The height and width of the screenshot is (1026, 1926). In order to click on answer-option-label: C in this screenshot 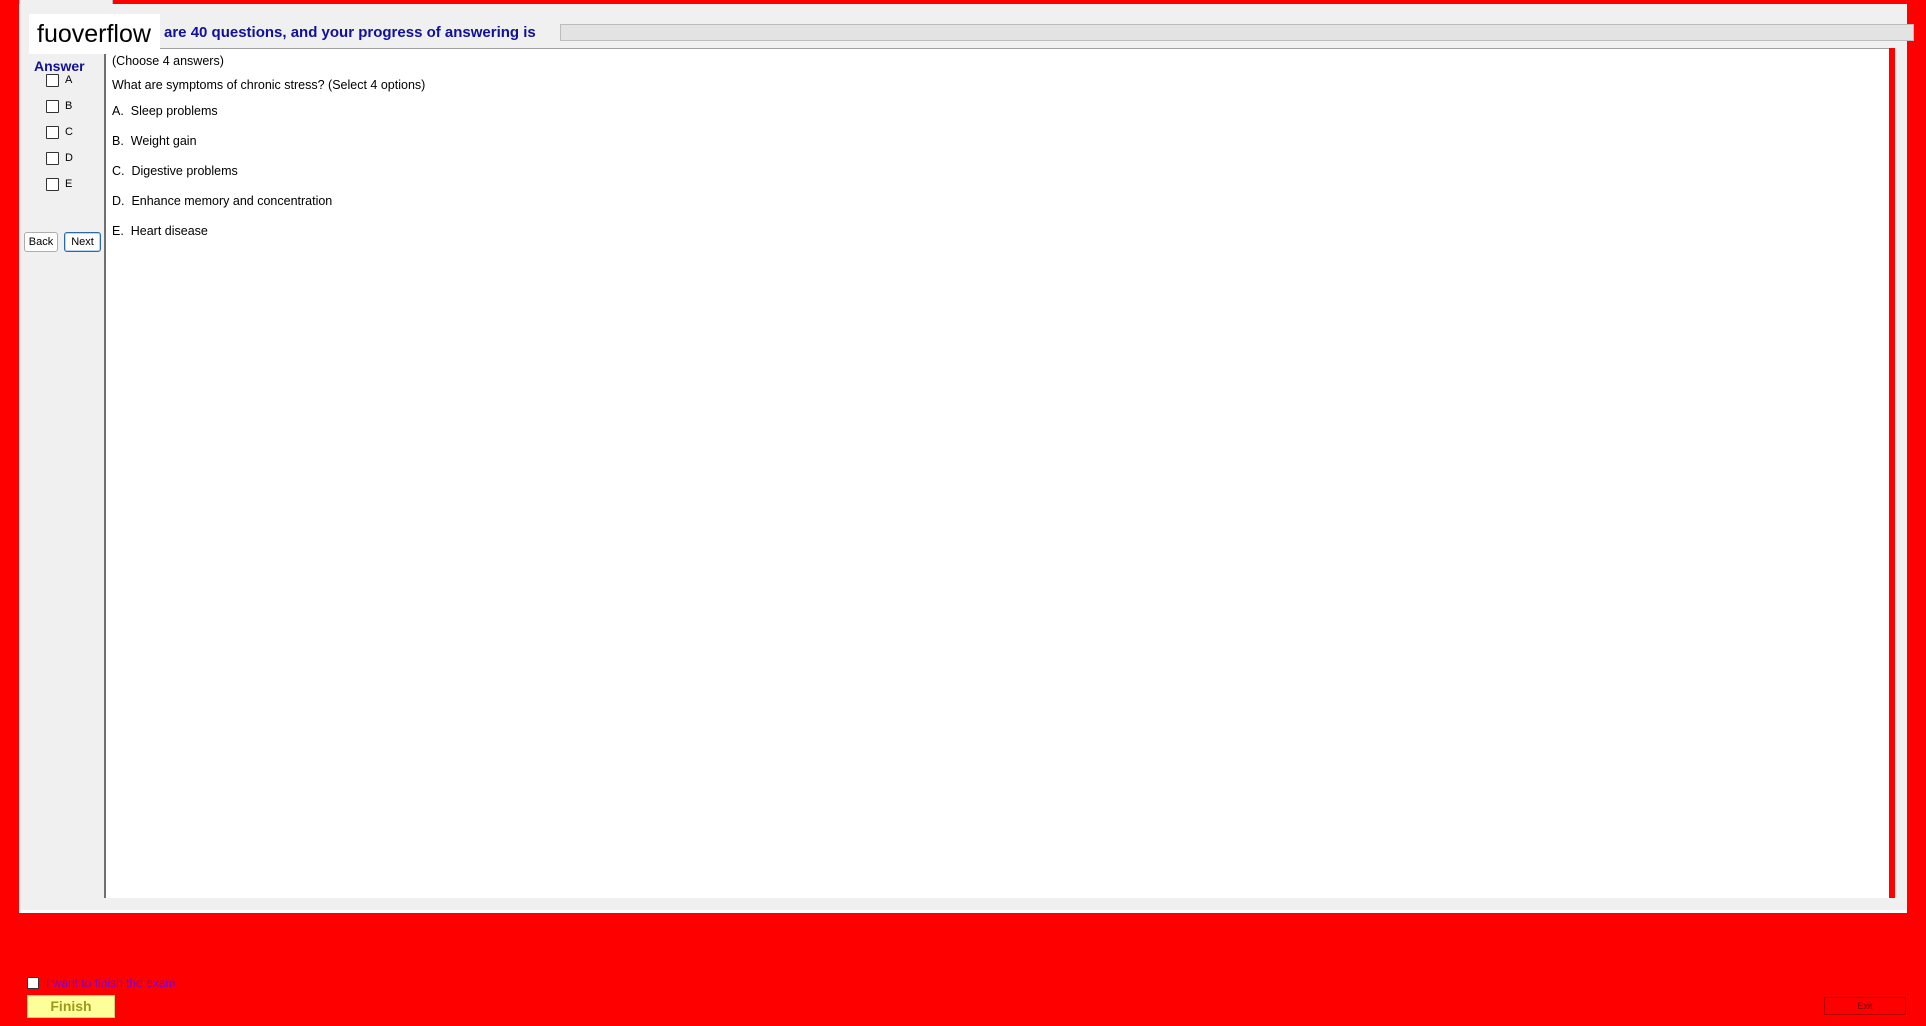, I will do `click(69, 132)`.